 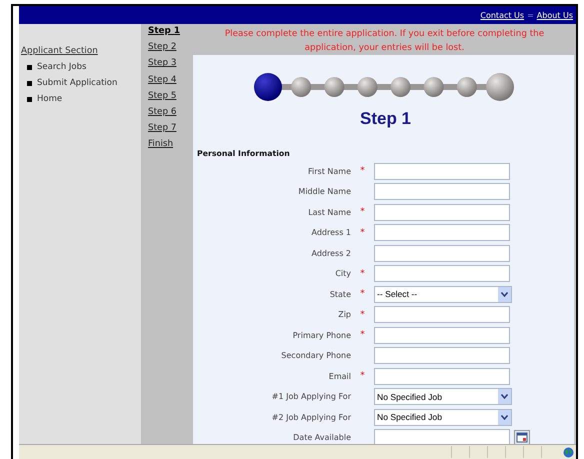 I want to click on step-link: Step 2, so click(x=170, y=50).